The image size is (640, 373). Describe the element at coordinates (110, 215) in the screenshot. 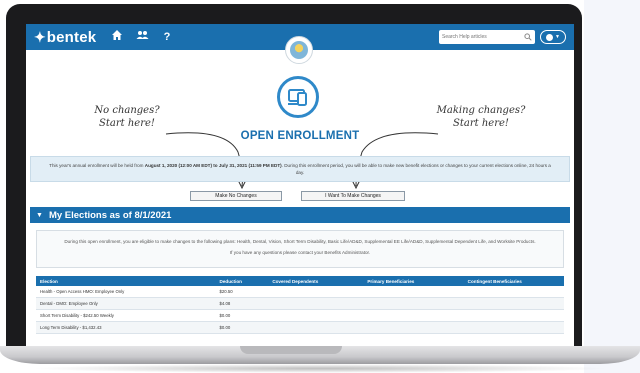

I see `elections-section-title: My Elections as of 8/1/2021` at that location.